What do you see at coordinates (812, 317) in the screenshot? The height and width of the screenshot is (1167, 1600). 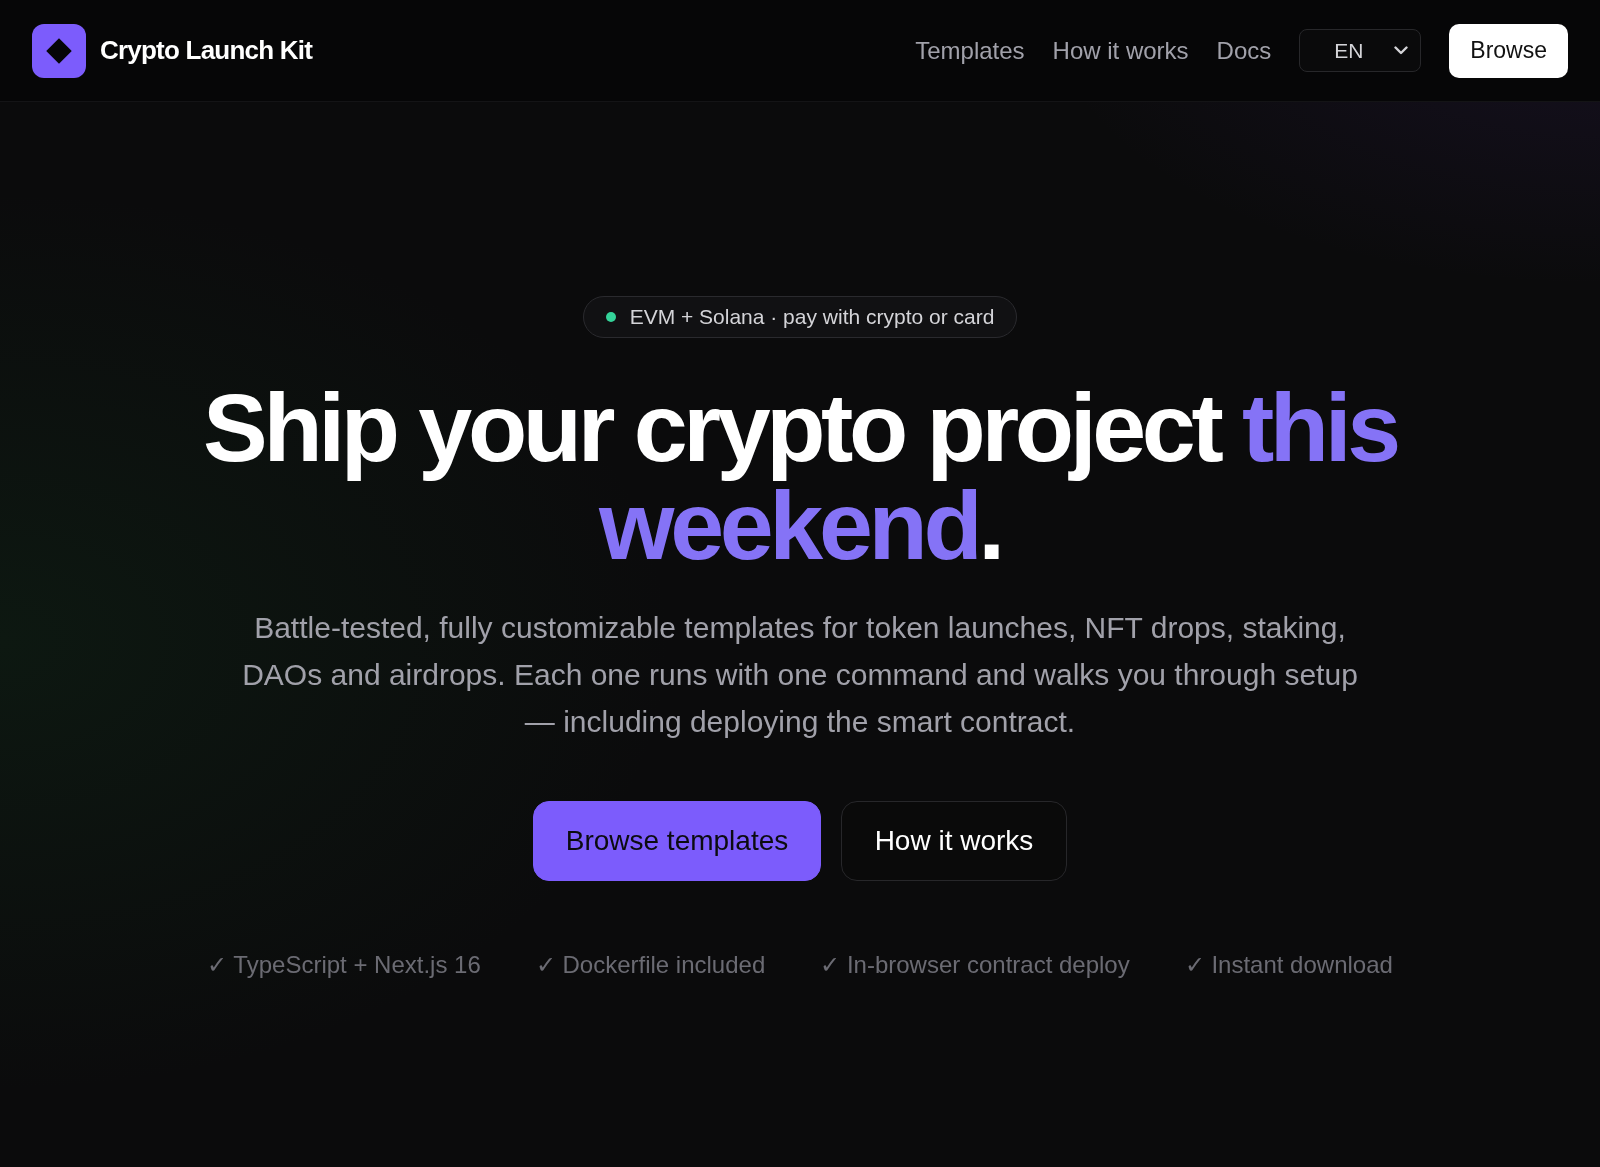 I see `badge-text: EVM + Solana · pay with crypto or card` at bounding box center [812, 317].